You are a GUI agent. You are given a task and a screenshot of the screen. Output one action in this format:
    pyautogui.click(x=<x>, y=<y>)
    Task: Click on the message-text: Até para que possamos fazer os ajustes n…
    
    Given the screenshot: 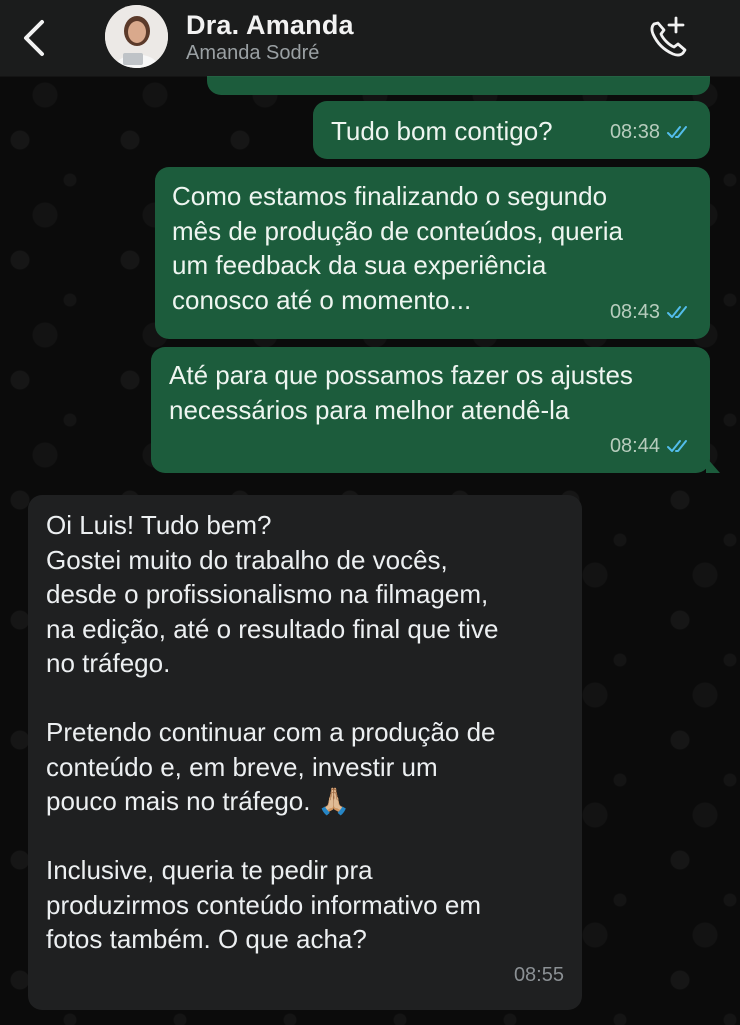 What is the action you would take?
    pyautogui.click(x=401, y=392)
    